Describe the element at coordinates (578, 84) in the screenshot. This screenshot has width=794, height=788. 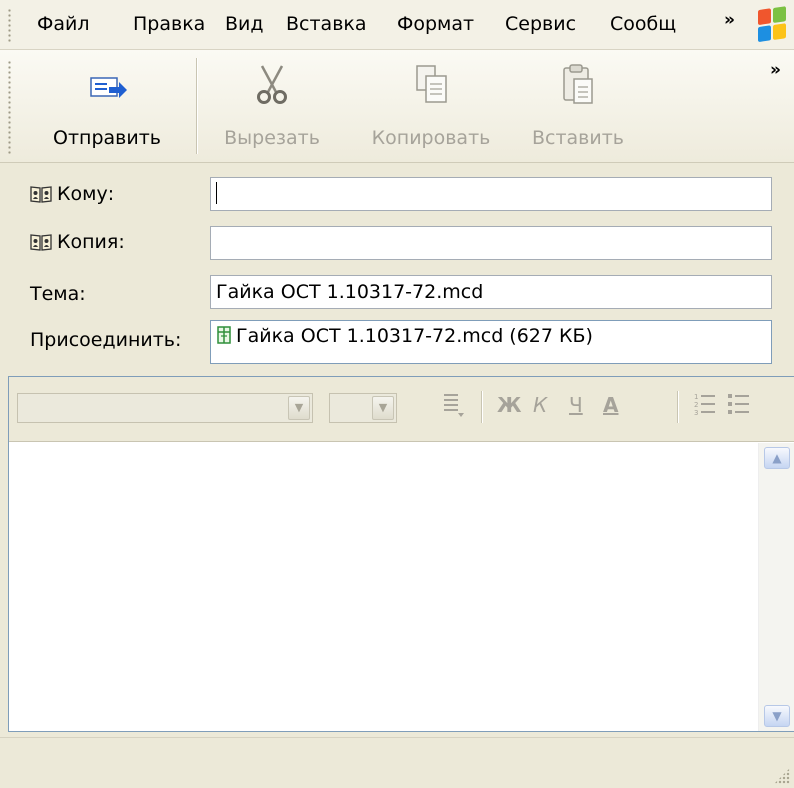
I see `paste-icon` at that location.